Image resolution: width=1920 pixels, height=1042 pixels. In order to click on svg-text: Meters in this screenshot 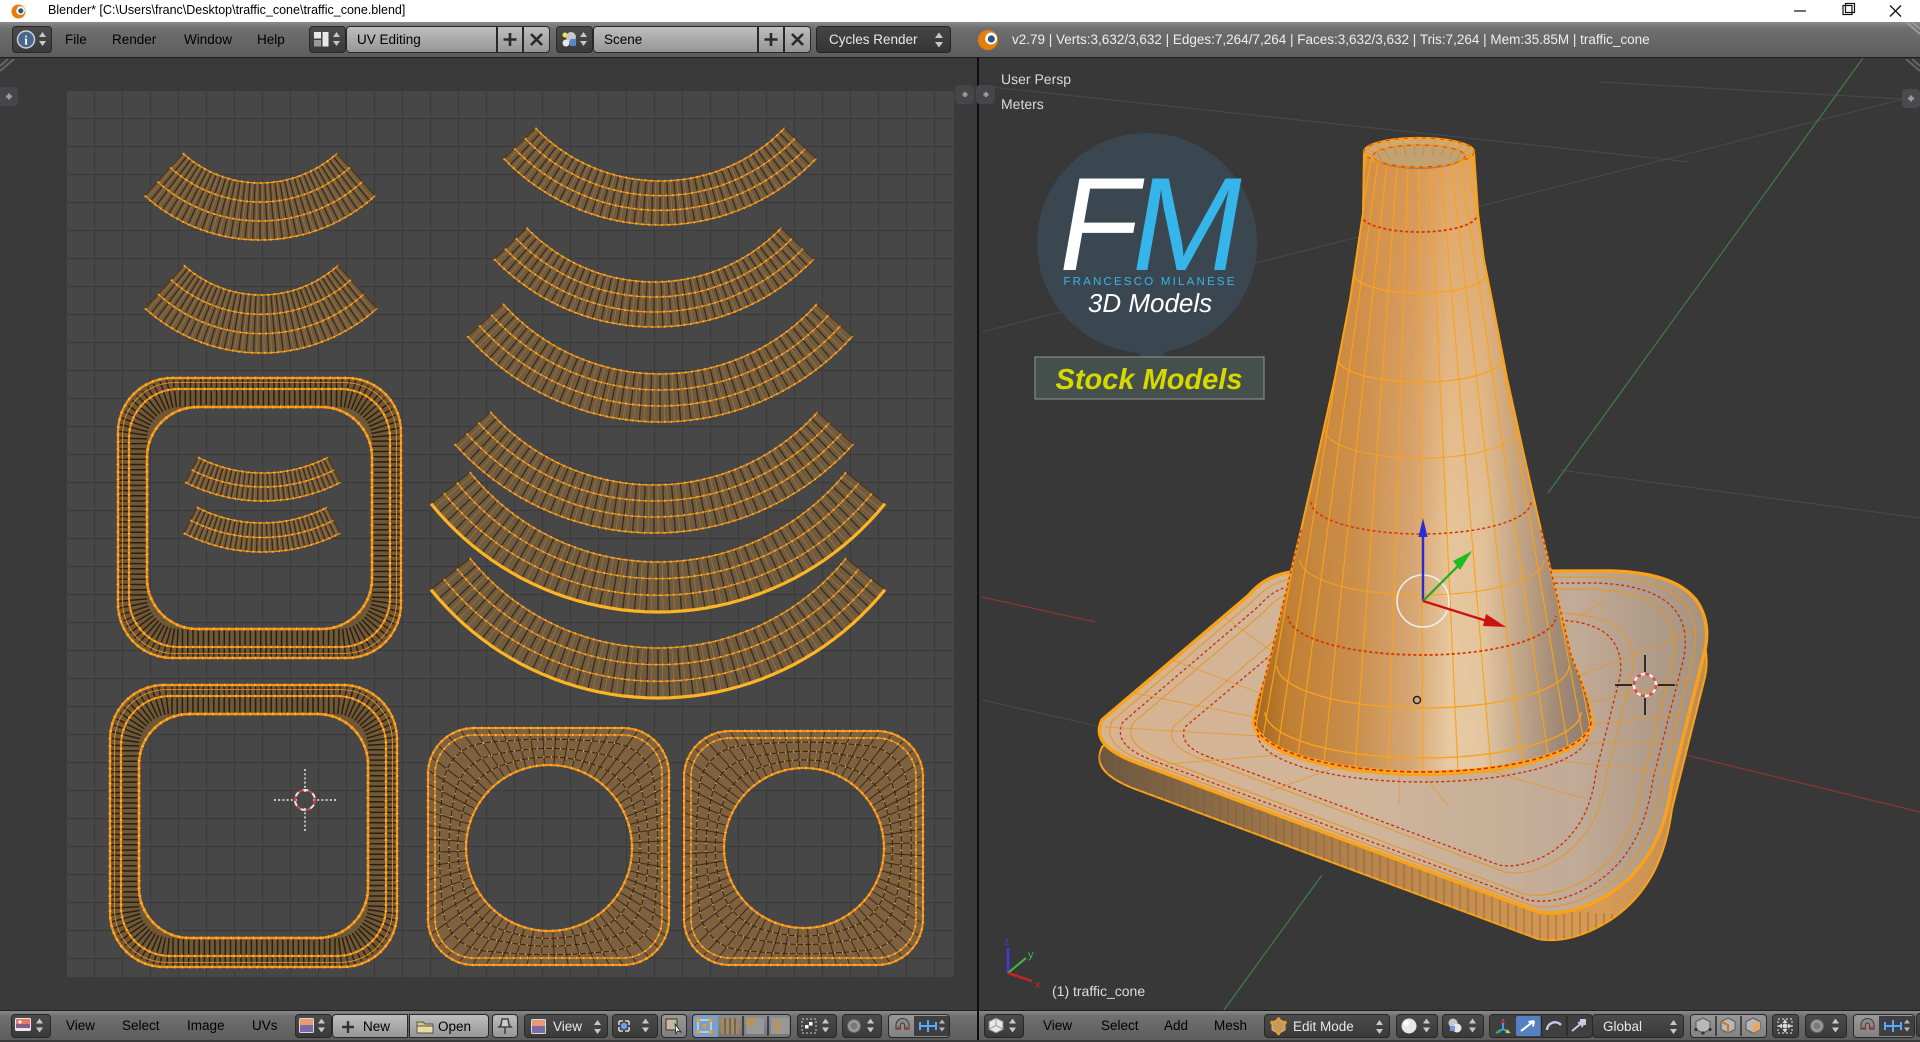, I will do `click(1022, 104)`.